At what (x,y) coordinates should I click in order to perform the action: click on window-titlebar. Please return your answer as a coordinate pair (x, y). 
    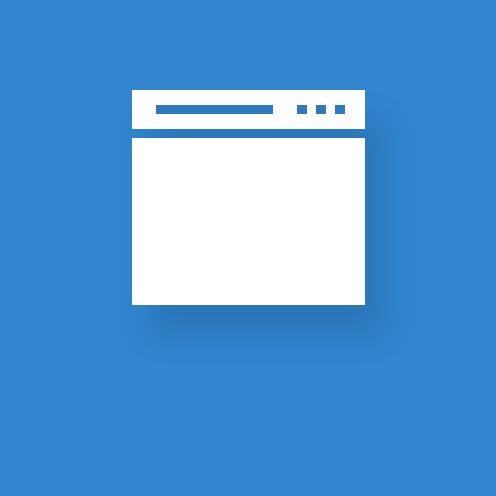
    Looking at the image, I should click on (248, 109).